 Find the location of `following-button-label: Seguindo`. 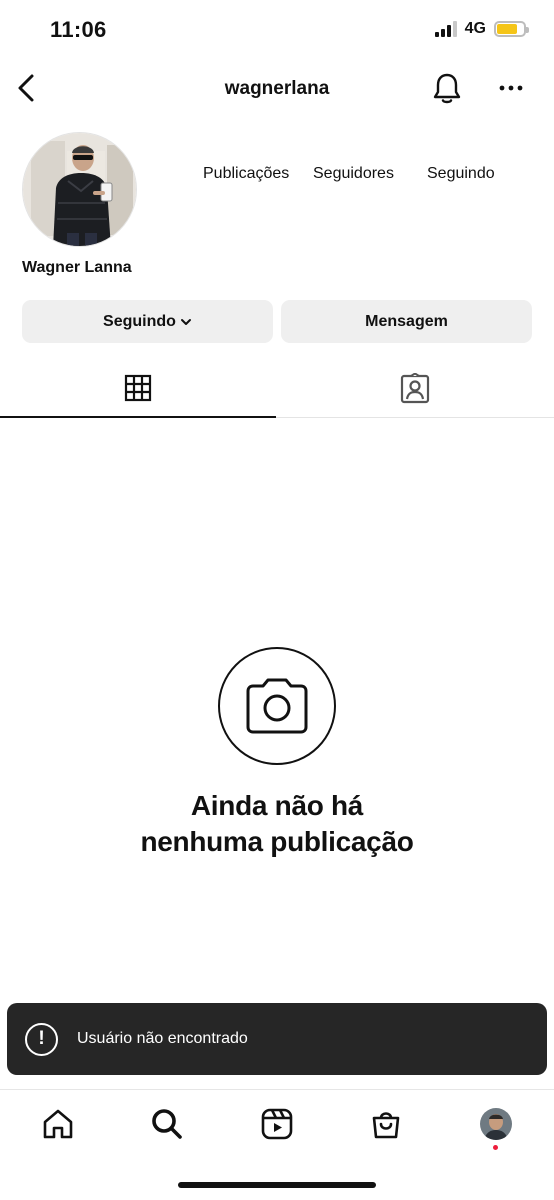

following-button-label: Seguindo is located at coordinates (139, 321).